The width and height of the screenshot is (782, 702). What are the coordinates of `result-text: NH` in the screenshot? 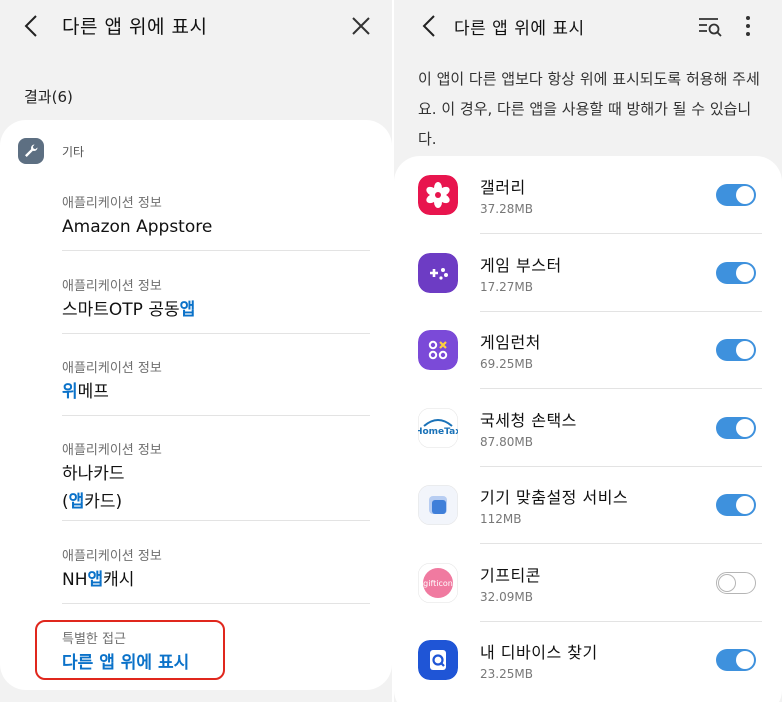 It's located at (75, 580).